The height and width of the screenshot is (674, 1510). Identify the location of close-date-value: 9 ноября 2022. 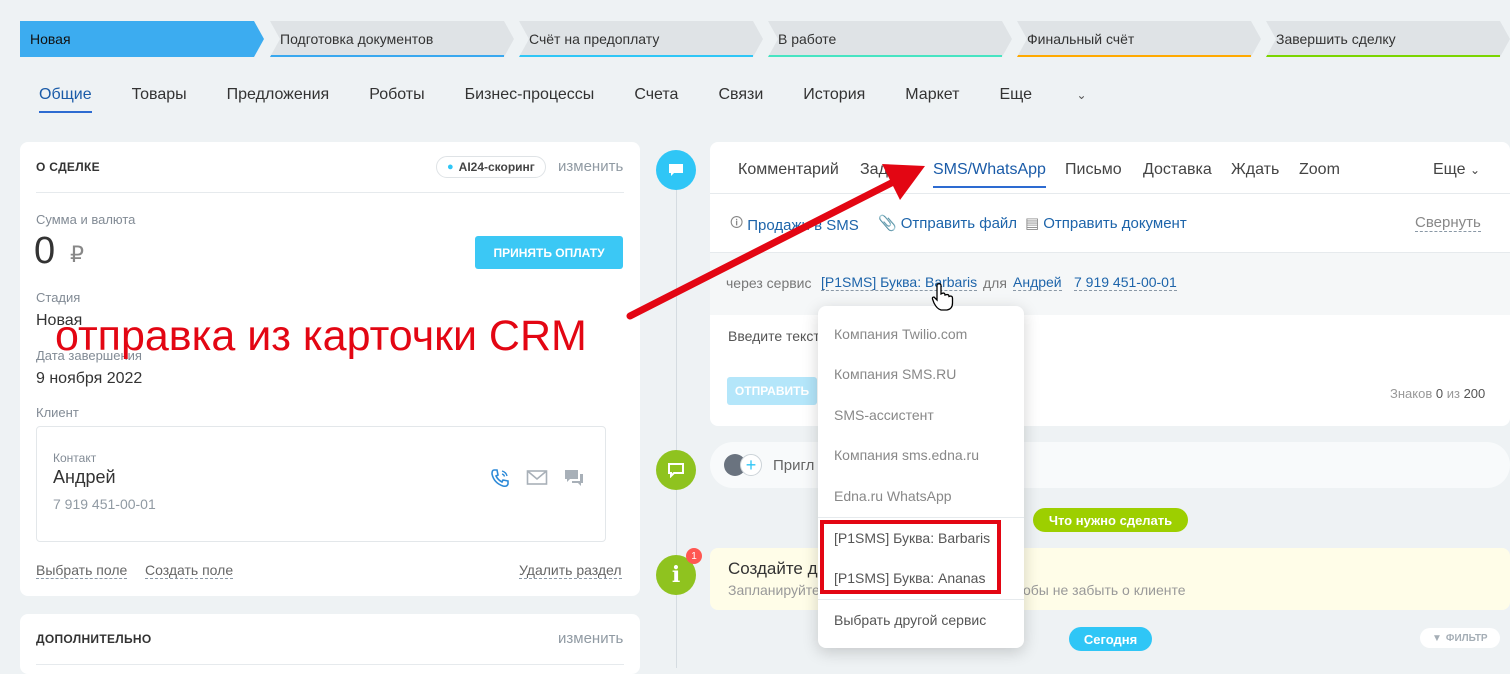
(89, 378).